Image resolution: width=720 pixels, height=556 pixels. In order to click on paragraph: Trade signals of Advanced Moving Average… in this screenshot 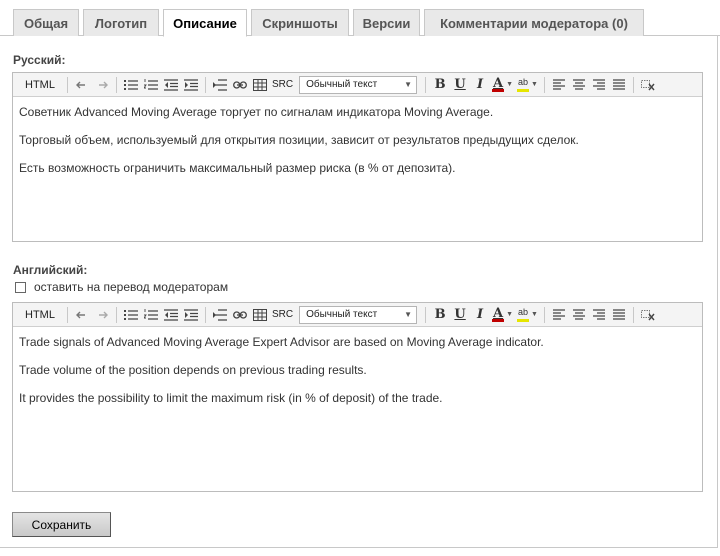, I will do `click(281, 342)`.